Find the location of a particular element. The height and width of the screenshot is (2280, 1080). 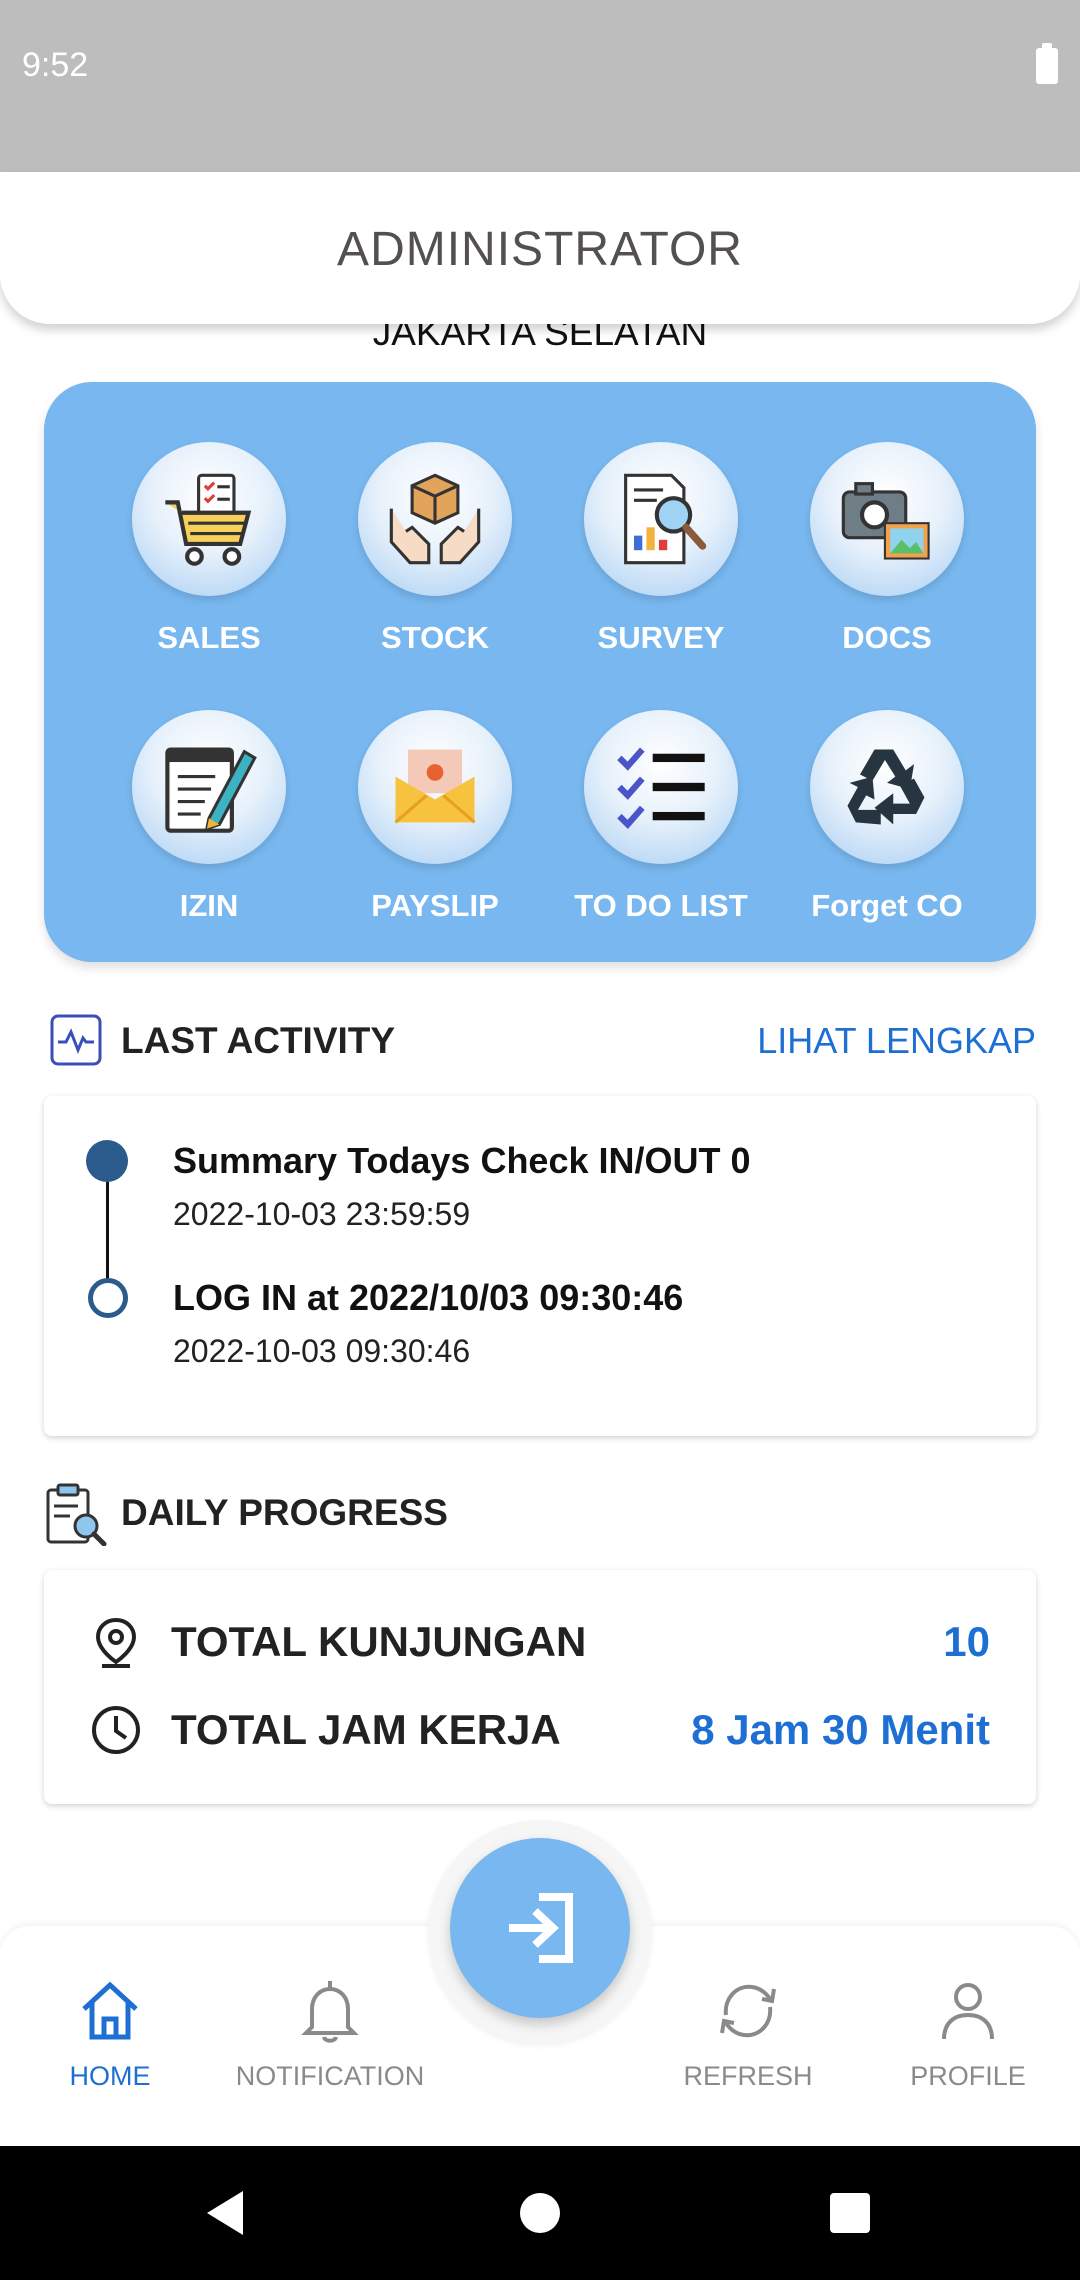

payslip-button is located at coordinates (435, 787).